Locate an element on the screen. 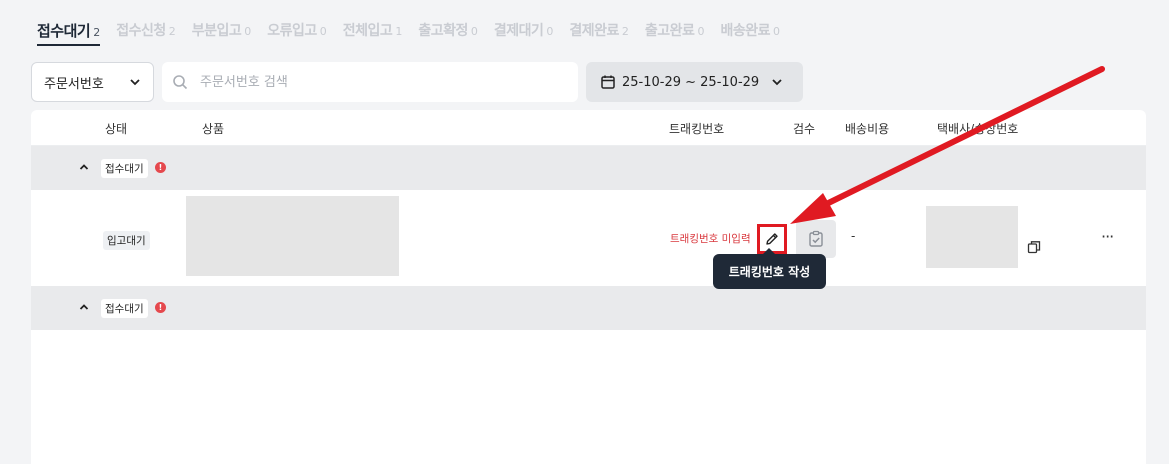 Image resolution: width=1169 pixels, height=464 pixels. product-thumbnail is located at coordinates (292, 236).